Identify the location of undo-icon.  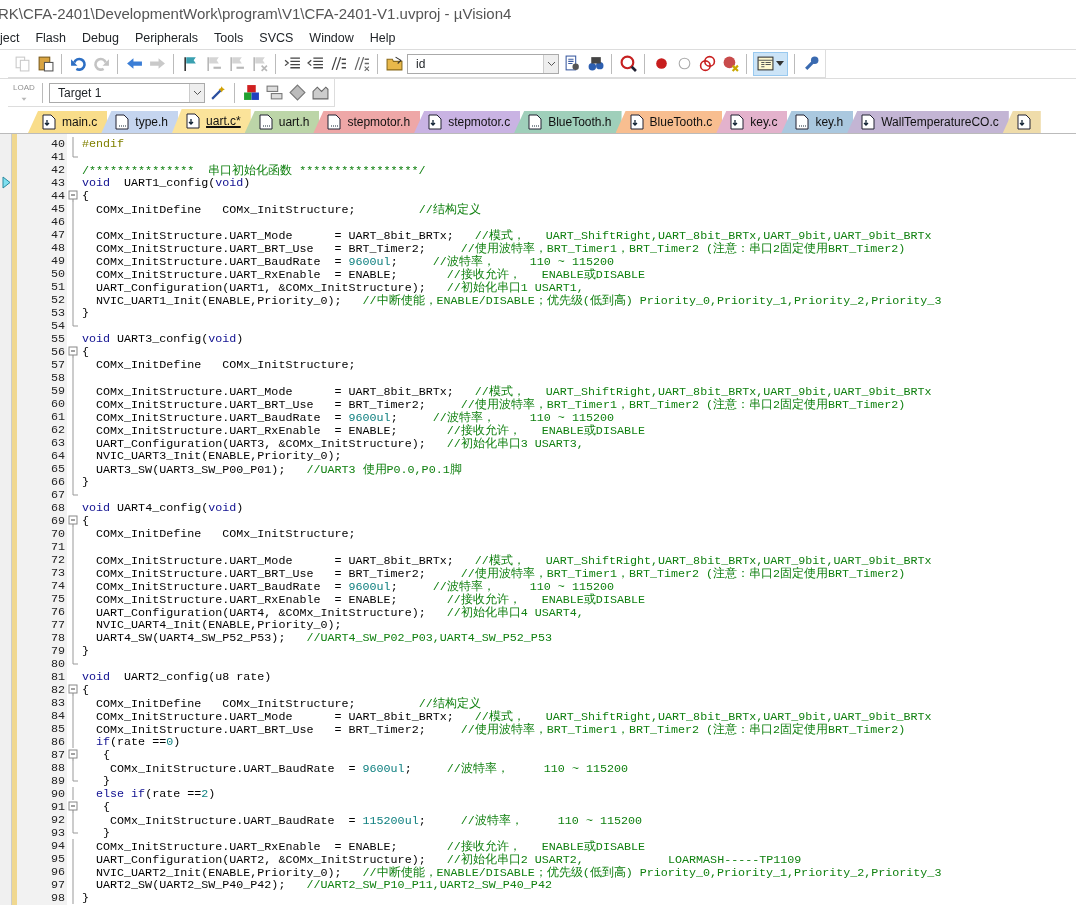
(78, 63).